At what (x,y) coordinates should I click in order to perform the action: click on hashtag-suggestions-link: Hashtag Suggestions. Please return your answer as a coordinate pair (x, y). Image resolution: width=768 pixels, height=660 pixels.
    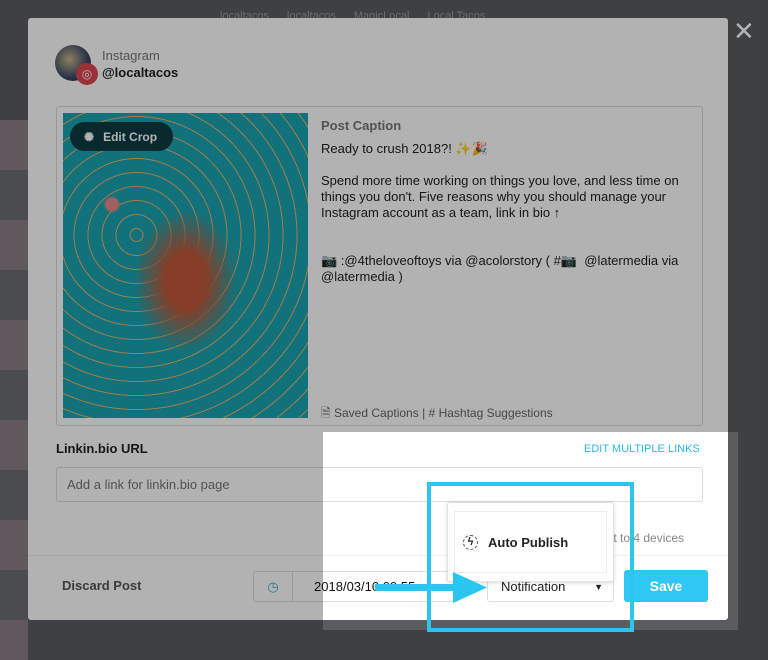
    Looking at the image, I should click on (496, 413).